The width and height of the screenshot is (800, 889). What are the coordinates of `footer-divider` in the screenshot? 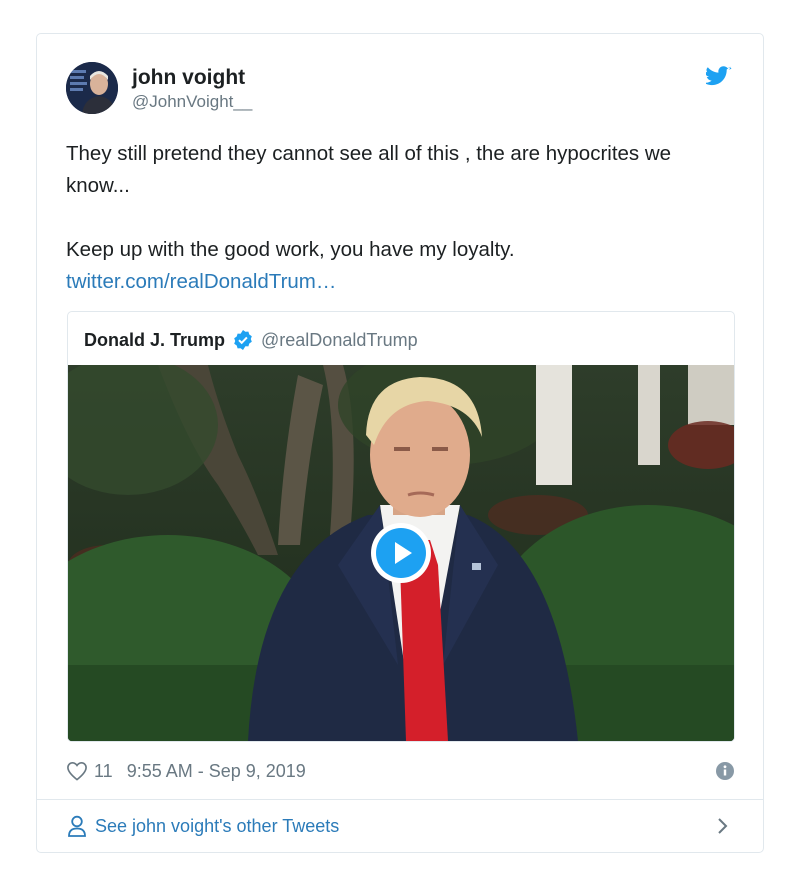 It's located at (400, 799).